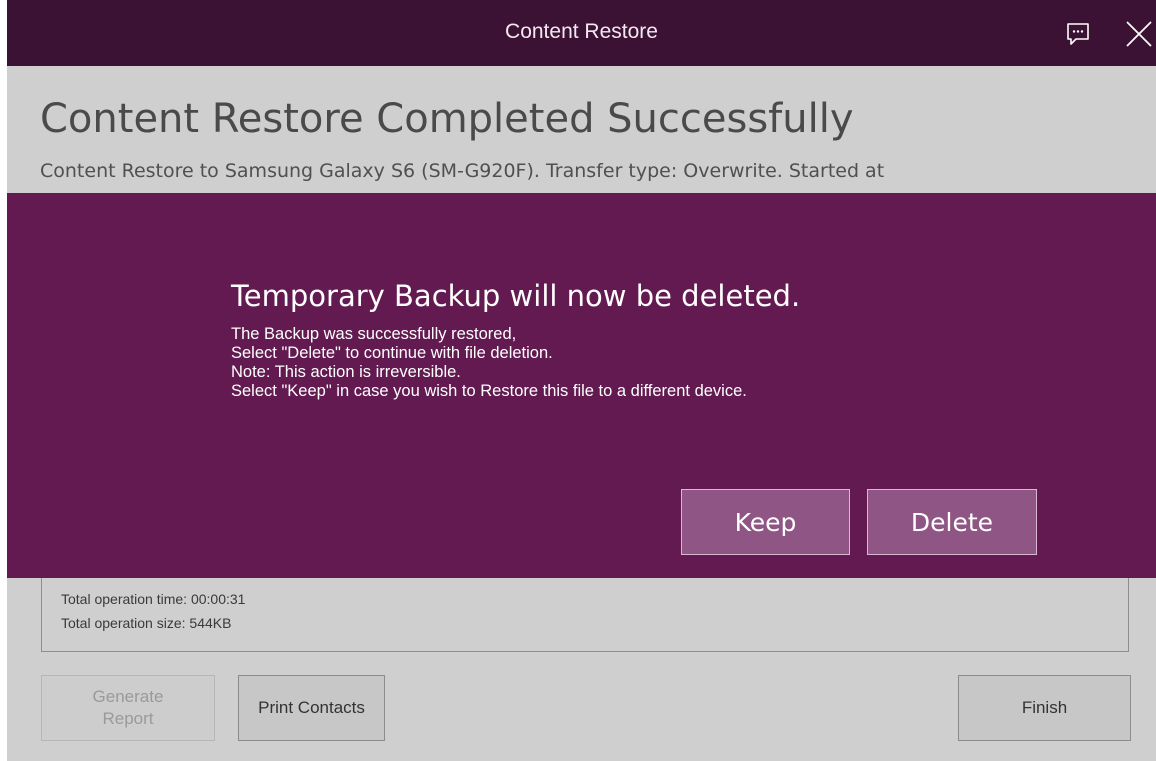 The width and height of the screenshot is (1156, 761). I want to click on dialog-message-line: Note: This action is irreversible., so click(346, 372).